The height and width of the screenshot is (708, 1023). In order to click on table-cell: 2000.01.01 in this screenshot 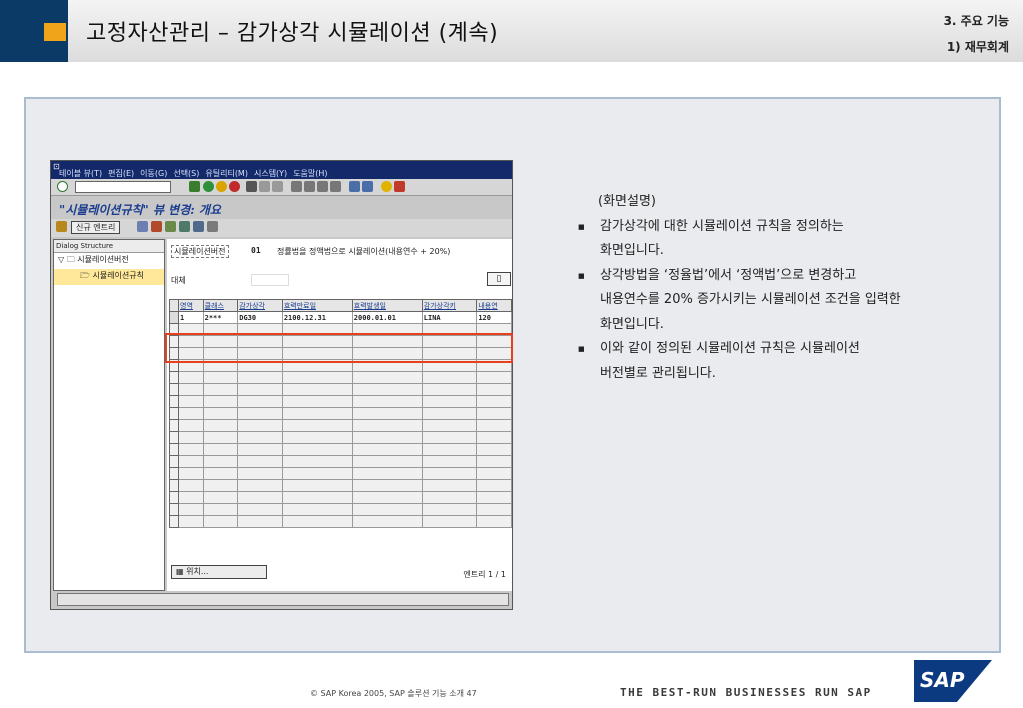, I will do `click(387, 317)`.